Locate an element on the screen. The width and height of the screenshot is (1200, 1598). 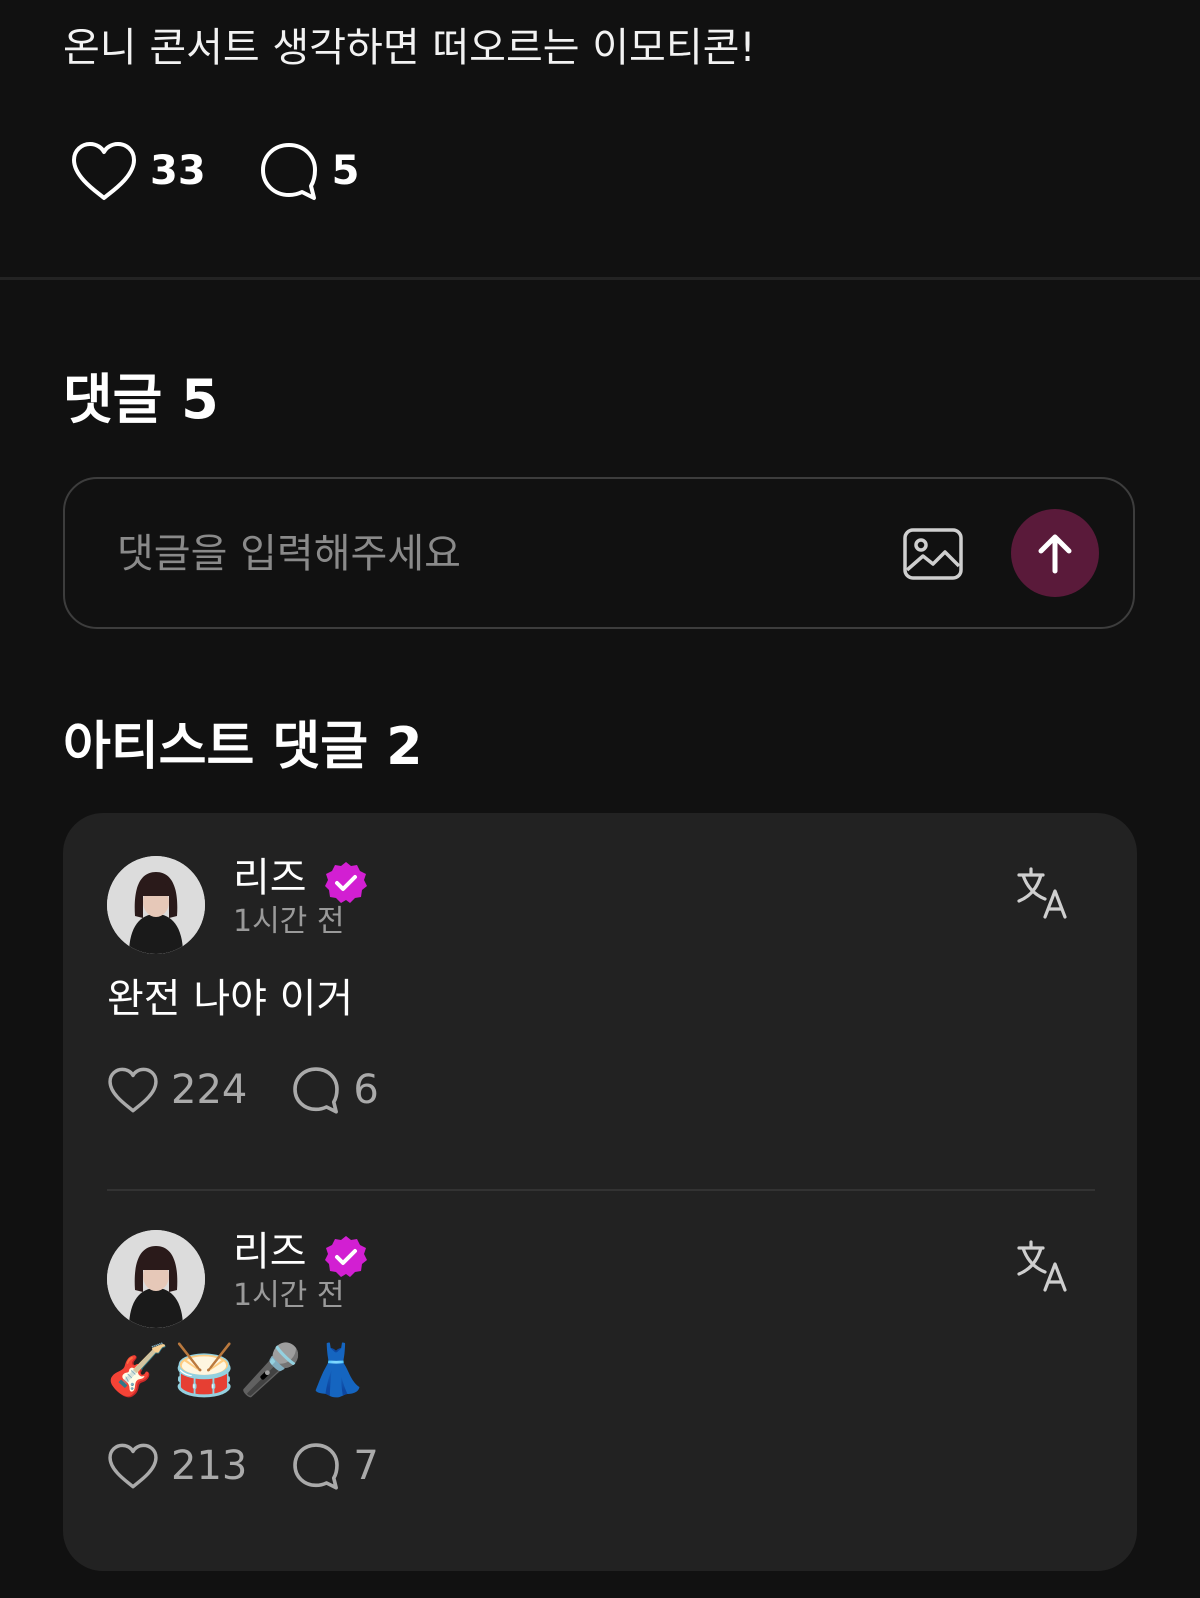
post-comment-button: 5 is located at coordinates (309, 171).